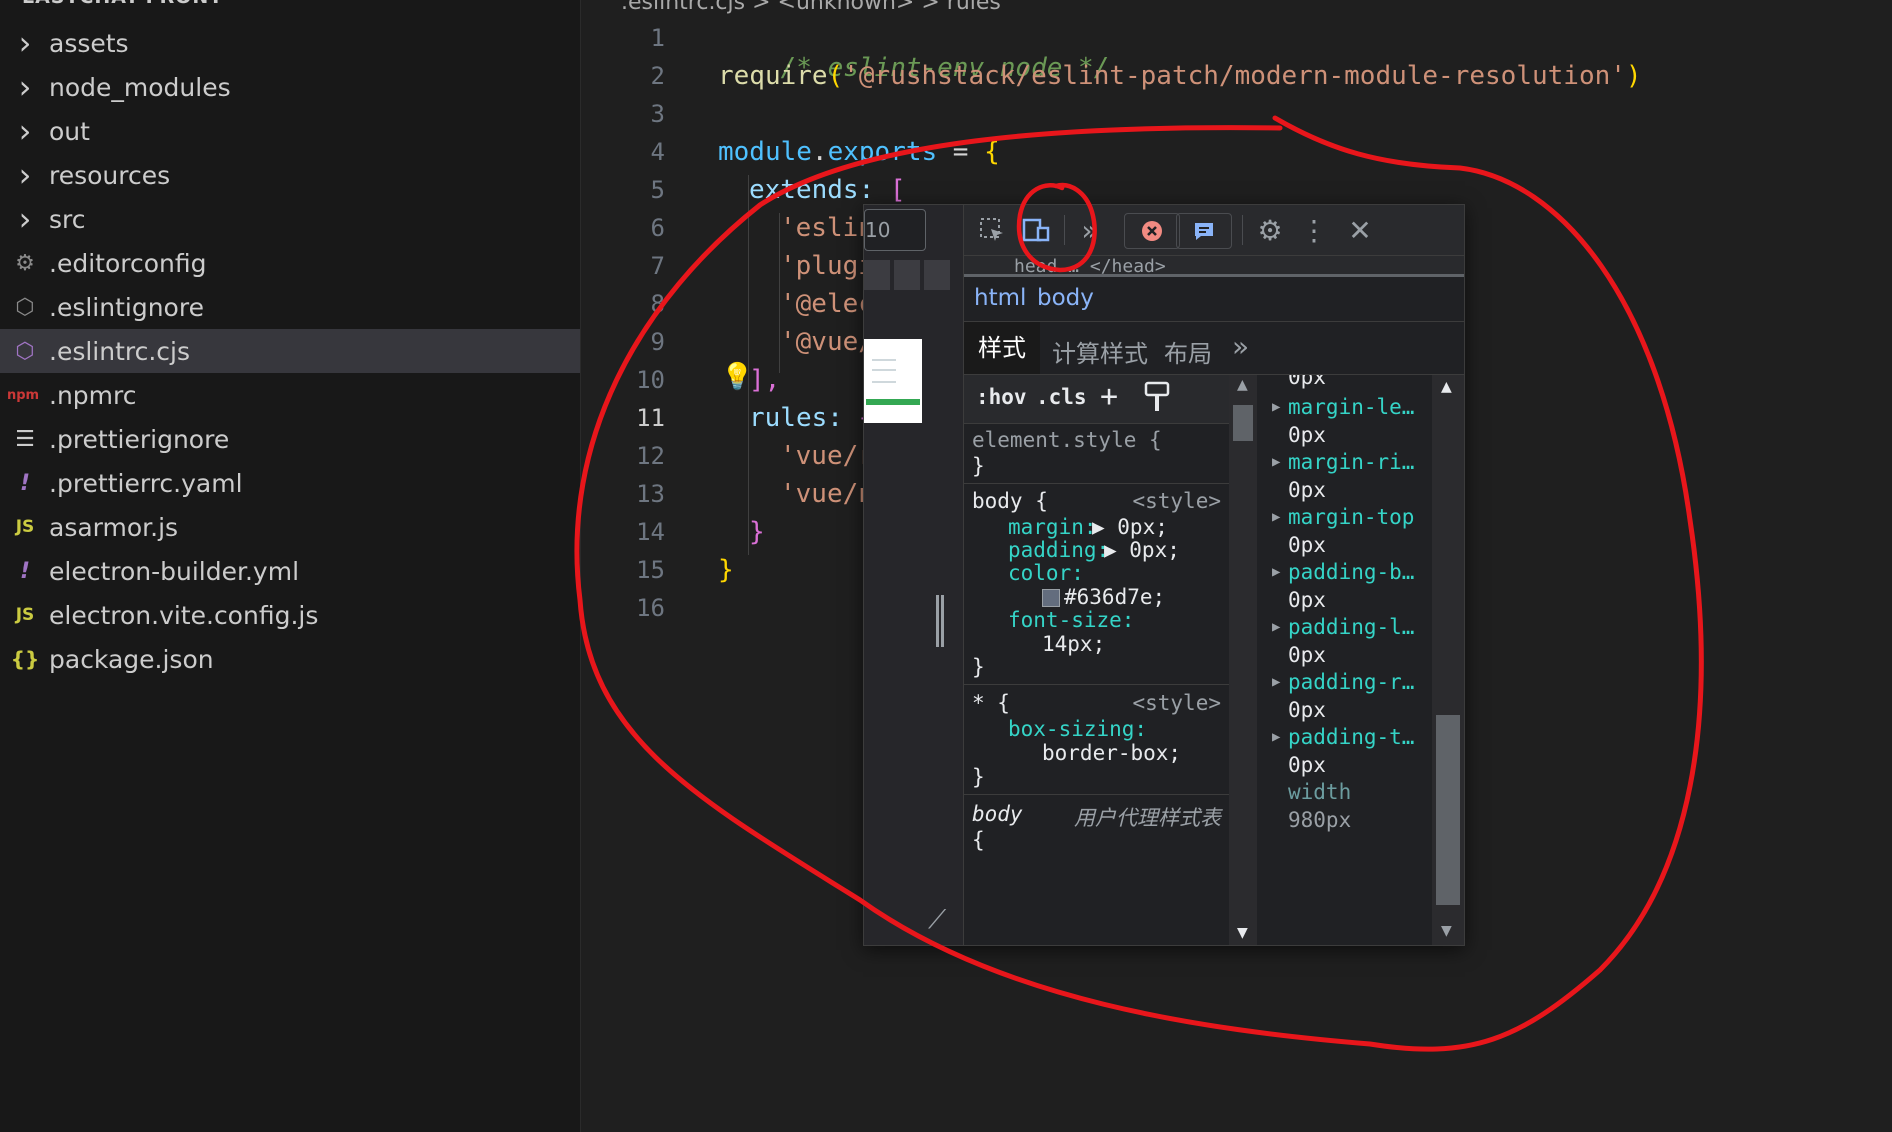  I want to click on device-preset-bars, so click(907, 275).